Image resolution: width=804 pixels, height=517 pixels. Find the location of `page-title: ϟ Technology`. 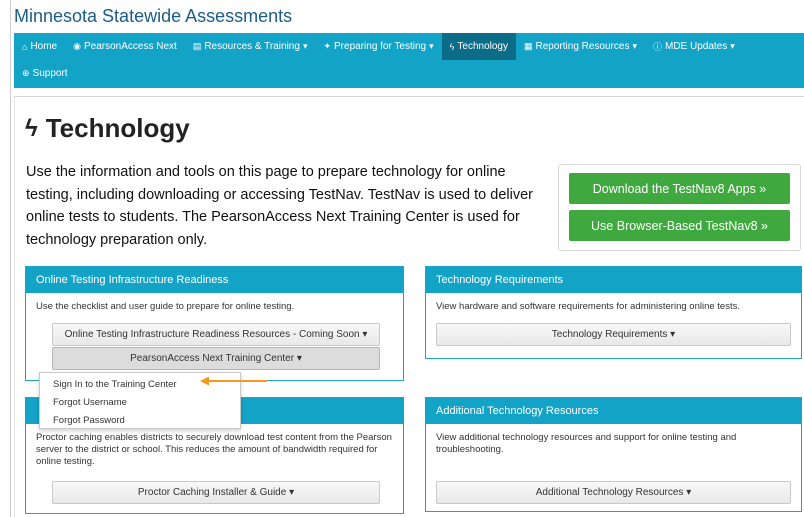

page-title: ϟ Technology is located at coordinates (107, 128).